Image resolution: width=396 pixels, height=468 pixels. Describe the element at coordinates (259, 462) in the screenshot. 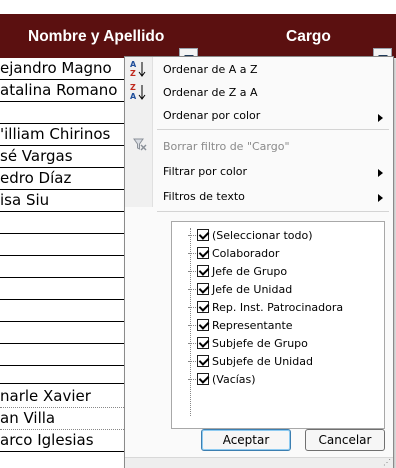

I see `resize-bar: ⋰` at that location.